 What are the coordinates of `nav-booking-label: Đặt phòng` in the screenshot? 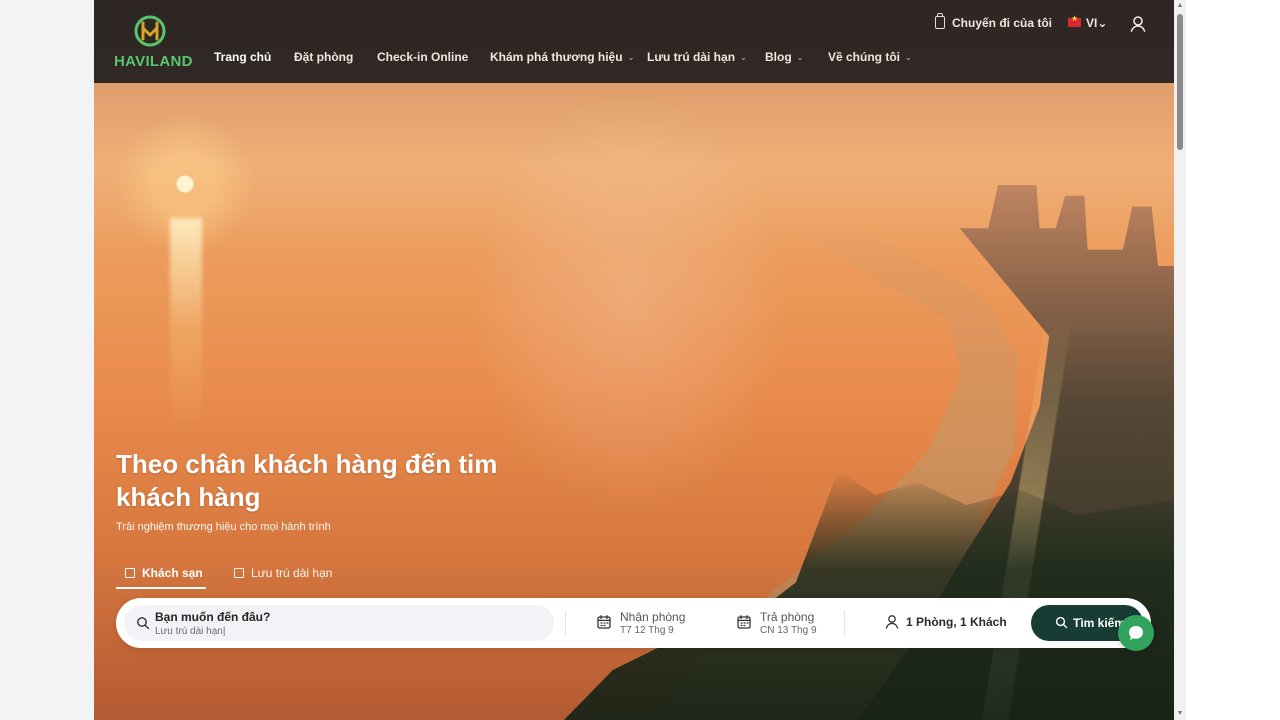 It's located at (324, 57).